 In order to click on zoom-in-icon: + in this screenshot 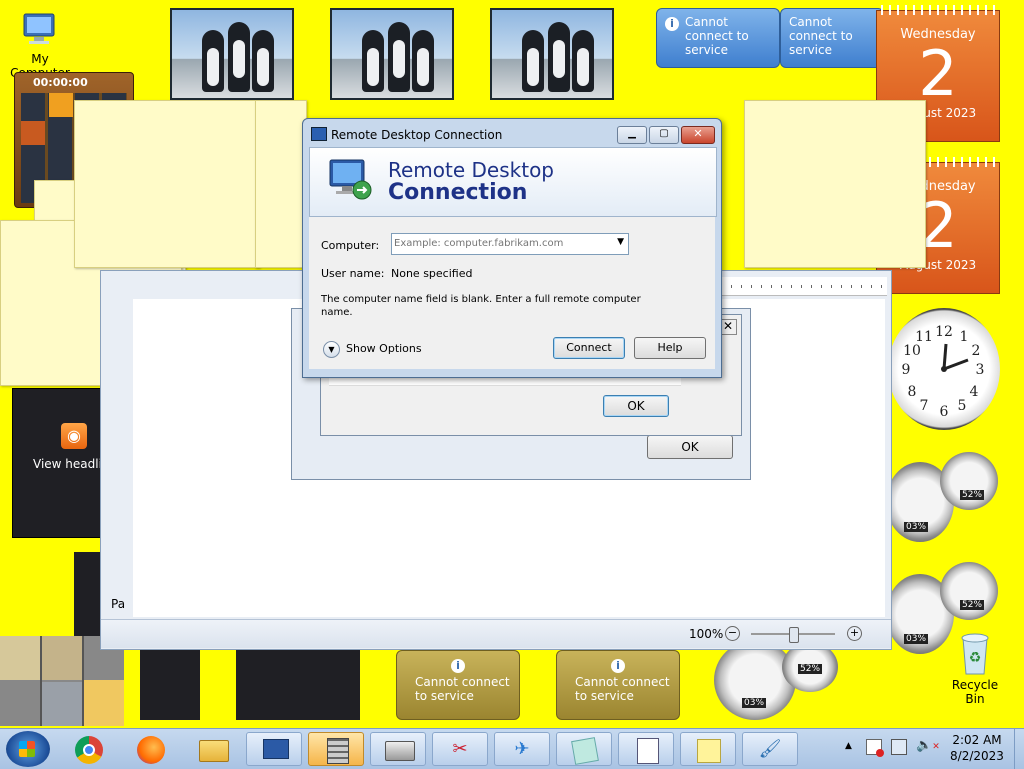, I will do `click(854, 633)`.